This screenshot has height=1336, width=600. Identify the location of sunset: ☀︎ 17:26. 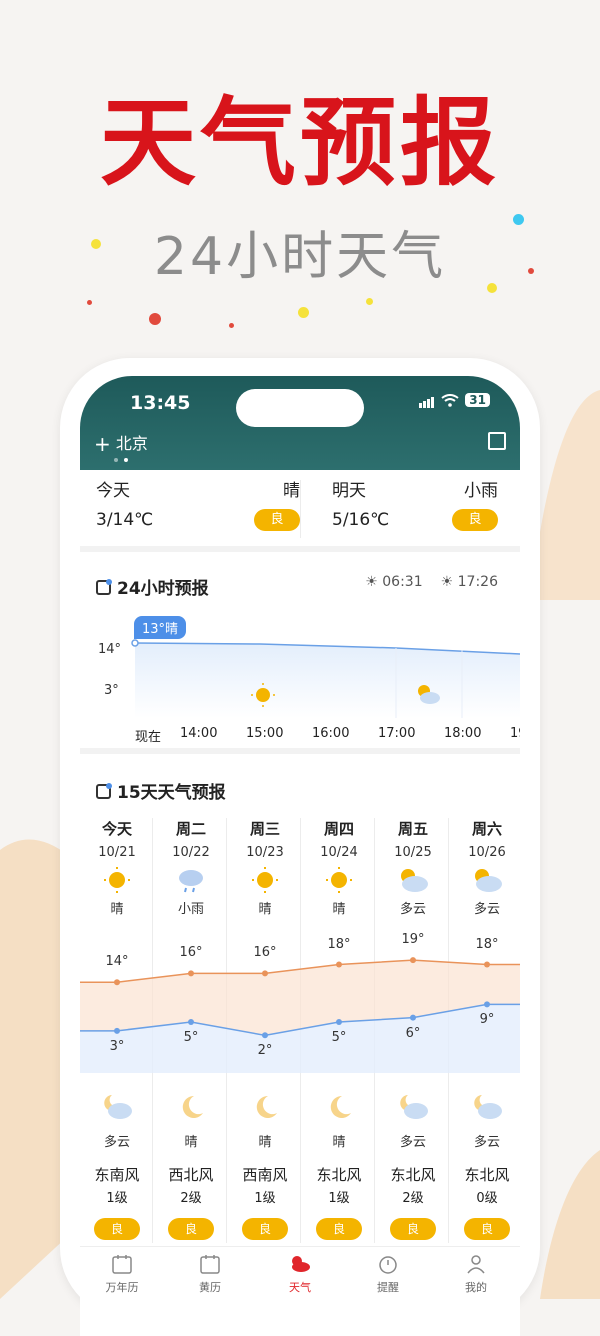
(469, 582).